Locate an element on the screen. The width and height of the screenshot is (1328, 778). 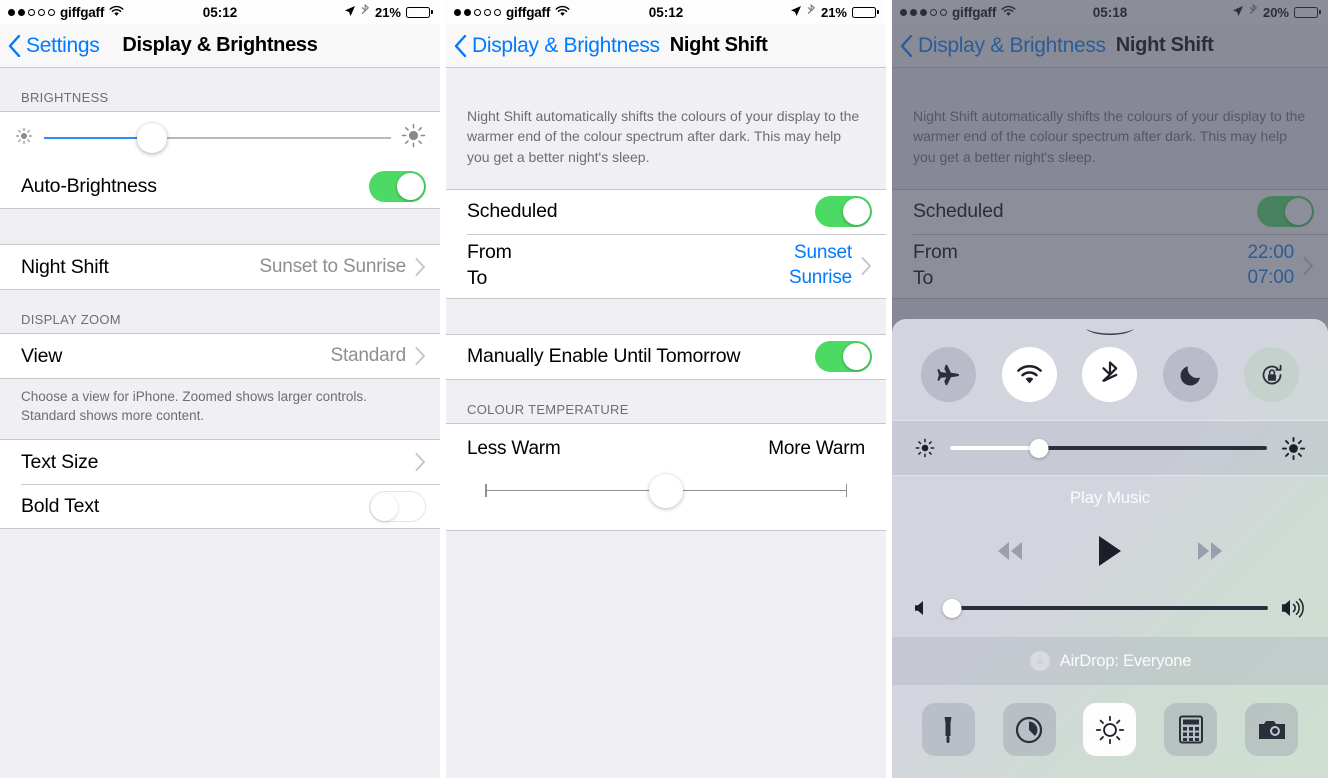
brightness-slider-row is located at coordinates (220, 138).